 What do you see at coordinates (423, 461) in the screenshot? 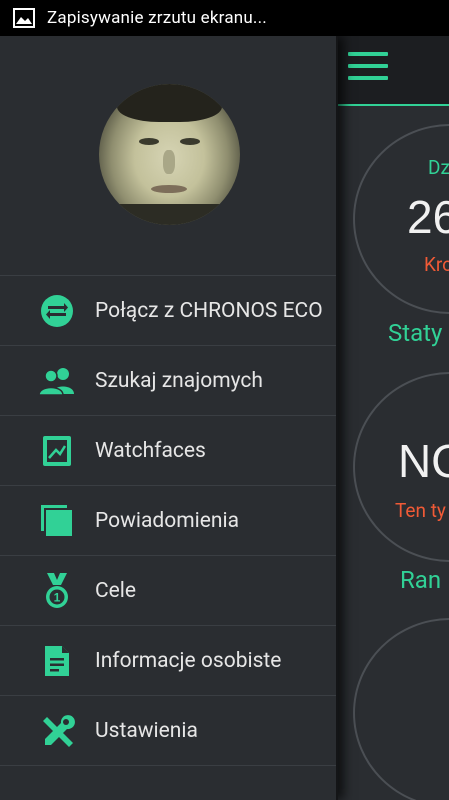
I see `stat2-value: NO` at bounding box center [423, 461].